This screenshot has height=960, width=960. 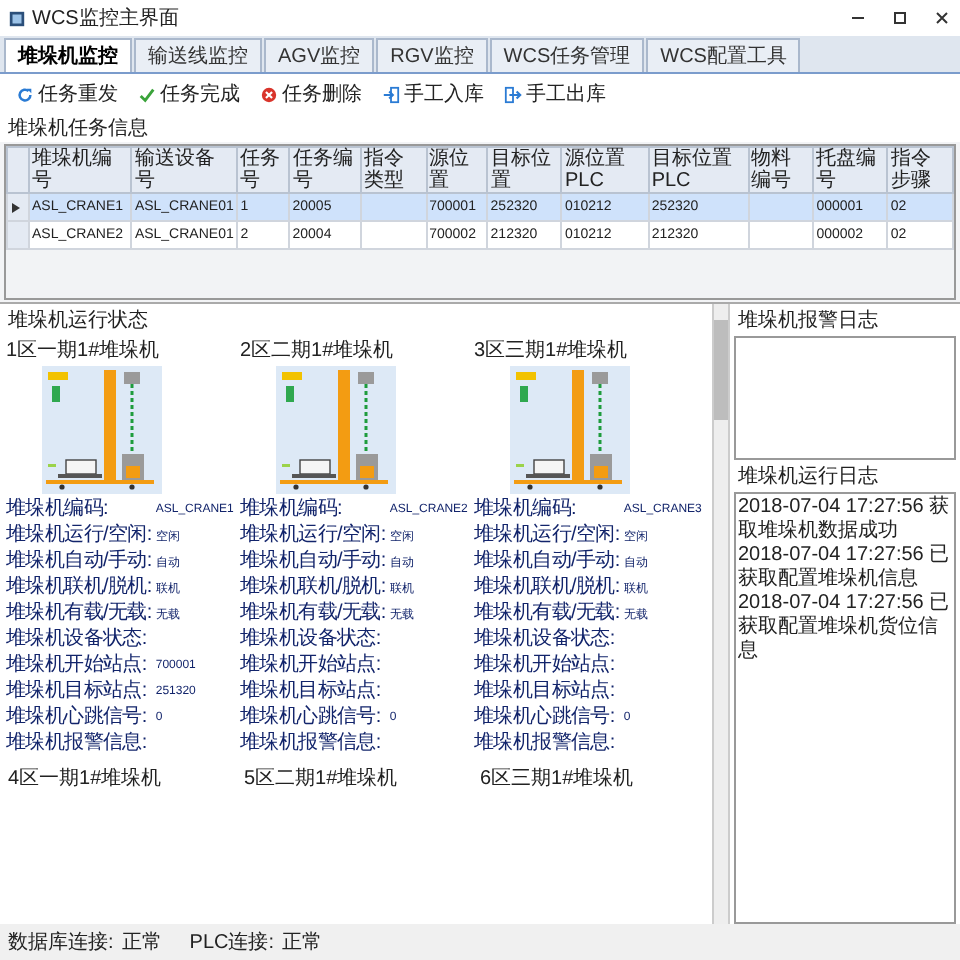 What do you see at coordinates (319, 55) in the screenshot?
I see `tab: AGV监控` at bounding box center [319, 55].